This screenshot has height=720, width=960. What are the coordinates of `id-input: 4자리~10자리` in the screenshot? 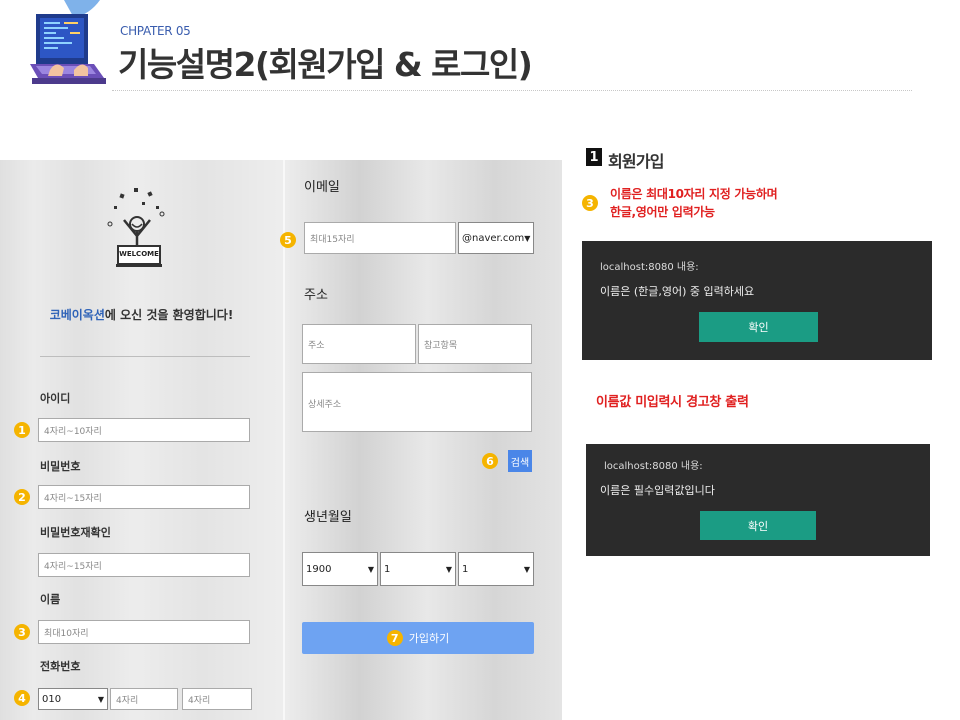 It's located at (144, 430).